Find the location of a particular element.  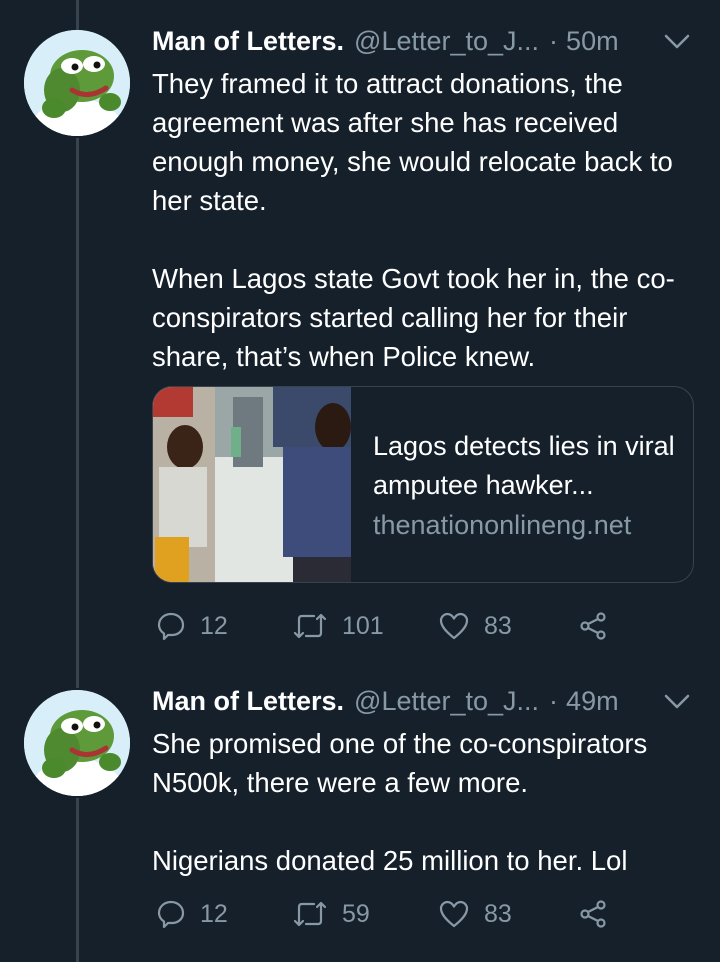

tweet-paragraph: Nigerians donated 25 million to her. Lol is located at coordinates (390, 860).